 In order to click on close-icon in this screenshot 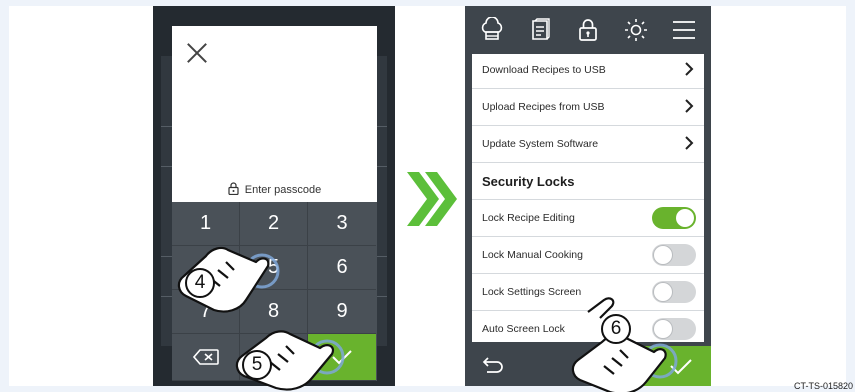, I will do `click(197, 53)`.